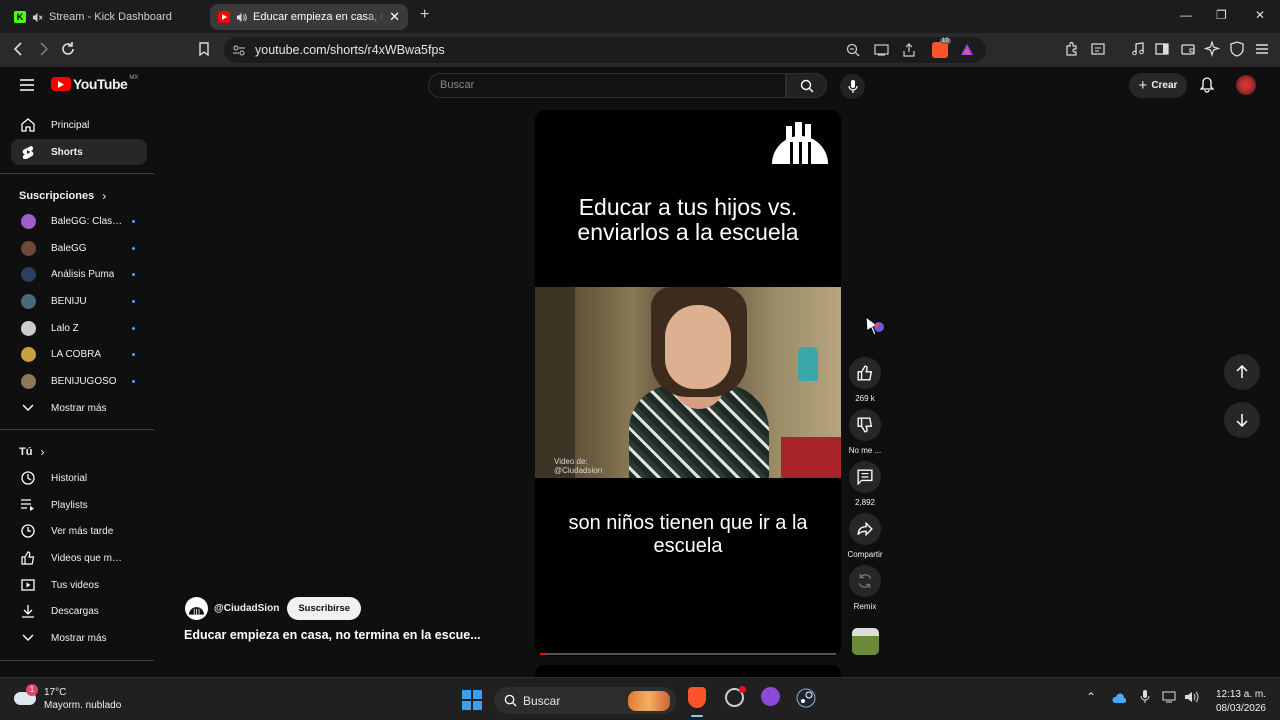 The image size is (1280, 720). I want to click on brave-browser-icon, so click(697, 697).